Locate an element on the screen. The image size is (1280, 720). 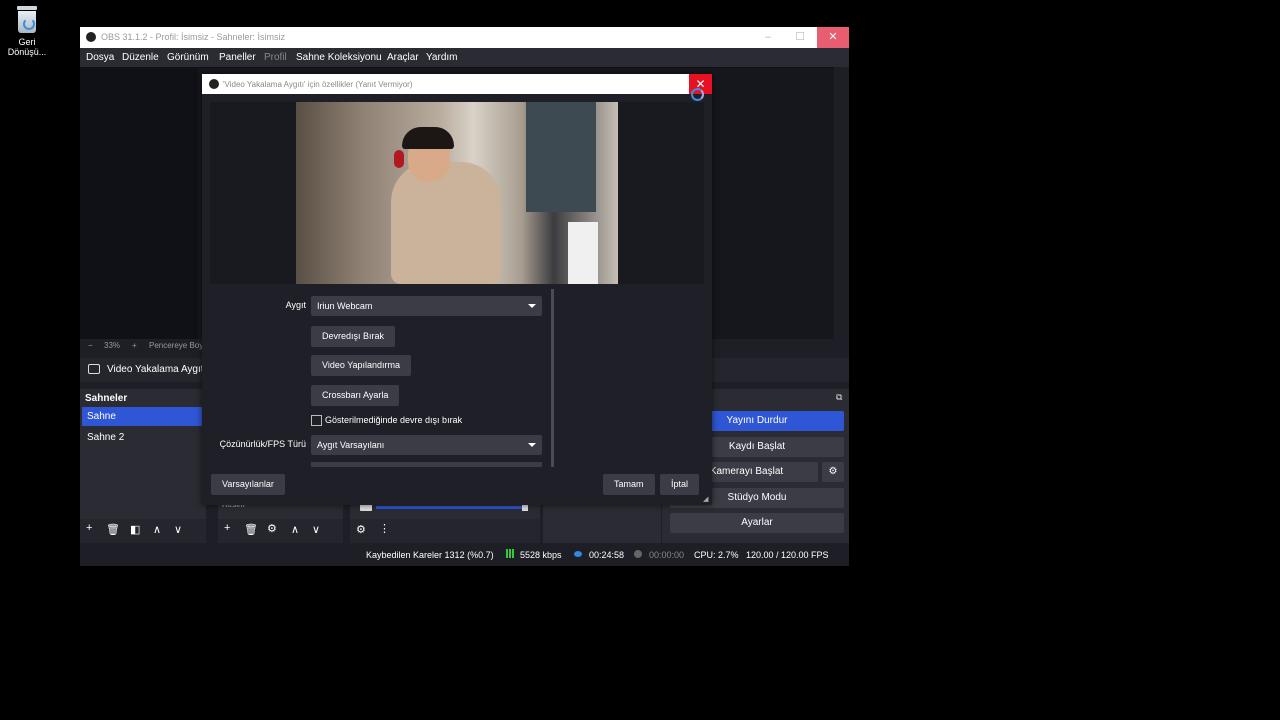
camera-icon is located at coordinates (94, 369).